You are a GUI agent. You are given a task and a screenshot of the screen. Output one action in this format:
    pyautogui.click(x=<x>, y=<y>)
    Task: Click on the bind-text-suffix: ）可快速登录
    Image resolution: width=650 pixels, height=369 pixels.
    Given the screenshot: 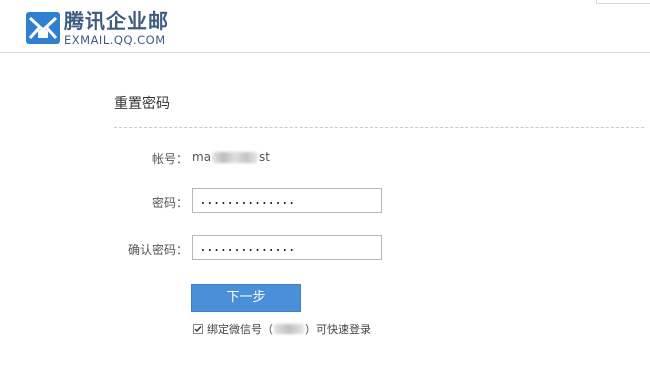 What is the action you would take?
    pyautogui.click(x=338, y=329)
    